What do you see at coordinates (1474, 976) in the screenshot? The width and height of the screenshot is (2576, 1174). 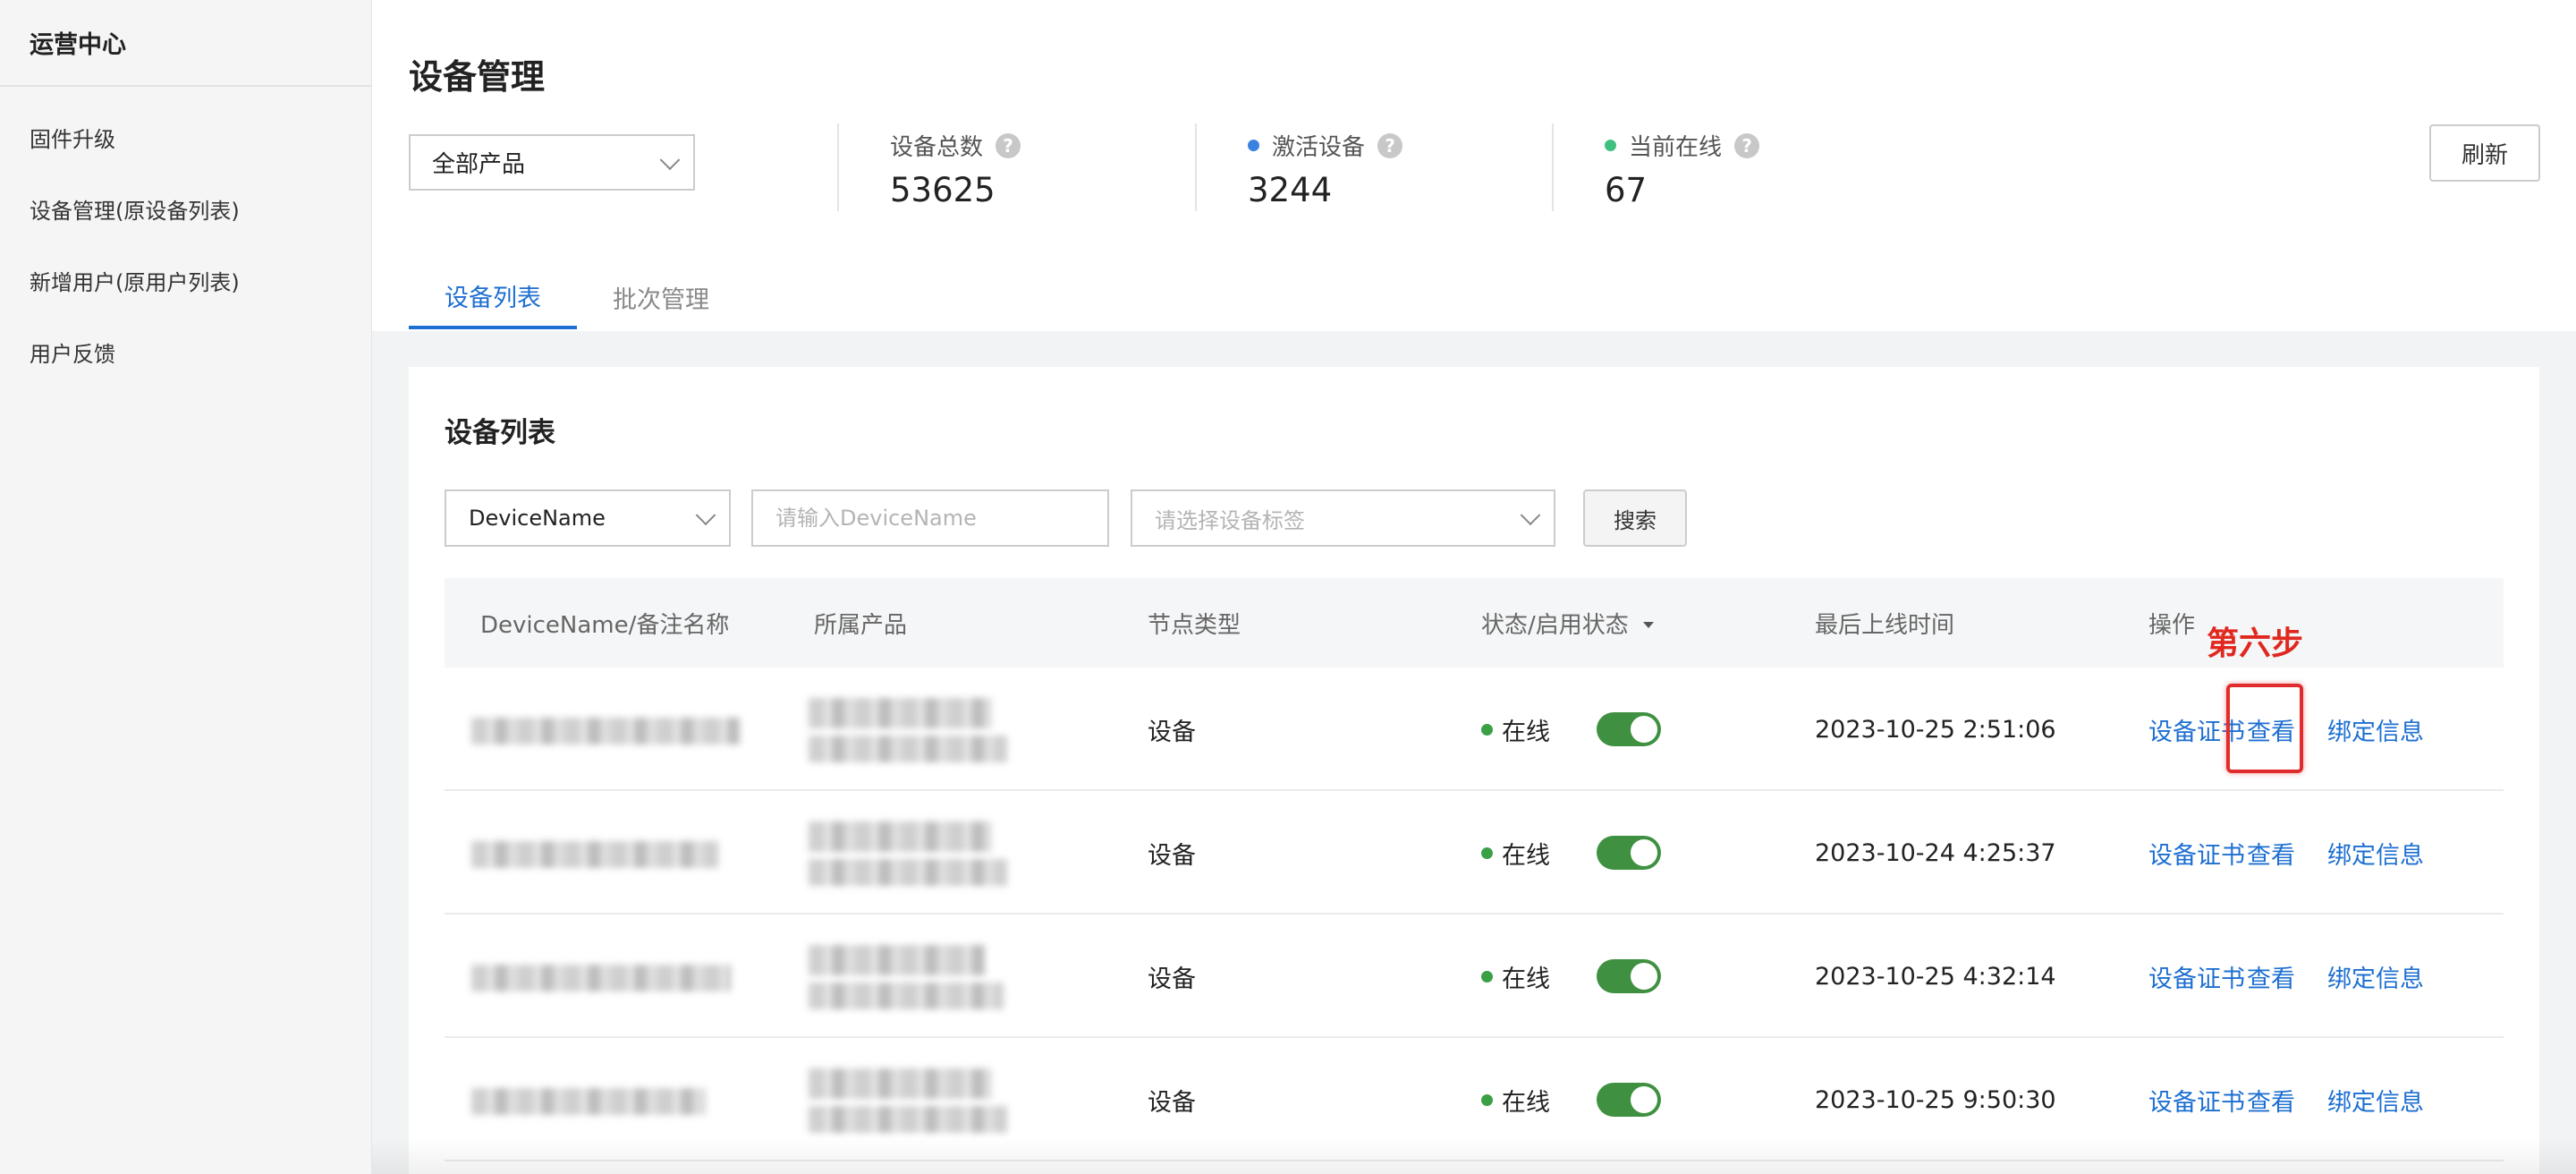 I see `table-row: 设备 在线 2023-10-25 4:32:14 设备证书 查看 绑定信息` at bounding box center [1474, 976].